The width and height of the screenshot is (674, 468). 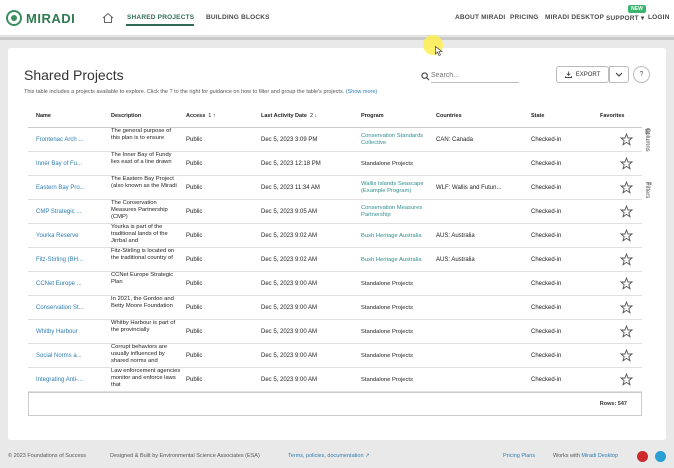 What do you see at coordinates (574, 17) in the screenshot?
I see `nav-miradi-desktop: MIRADI DESKTOP` at bounding box center [574, 17].